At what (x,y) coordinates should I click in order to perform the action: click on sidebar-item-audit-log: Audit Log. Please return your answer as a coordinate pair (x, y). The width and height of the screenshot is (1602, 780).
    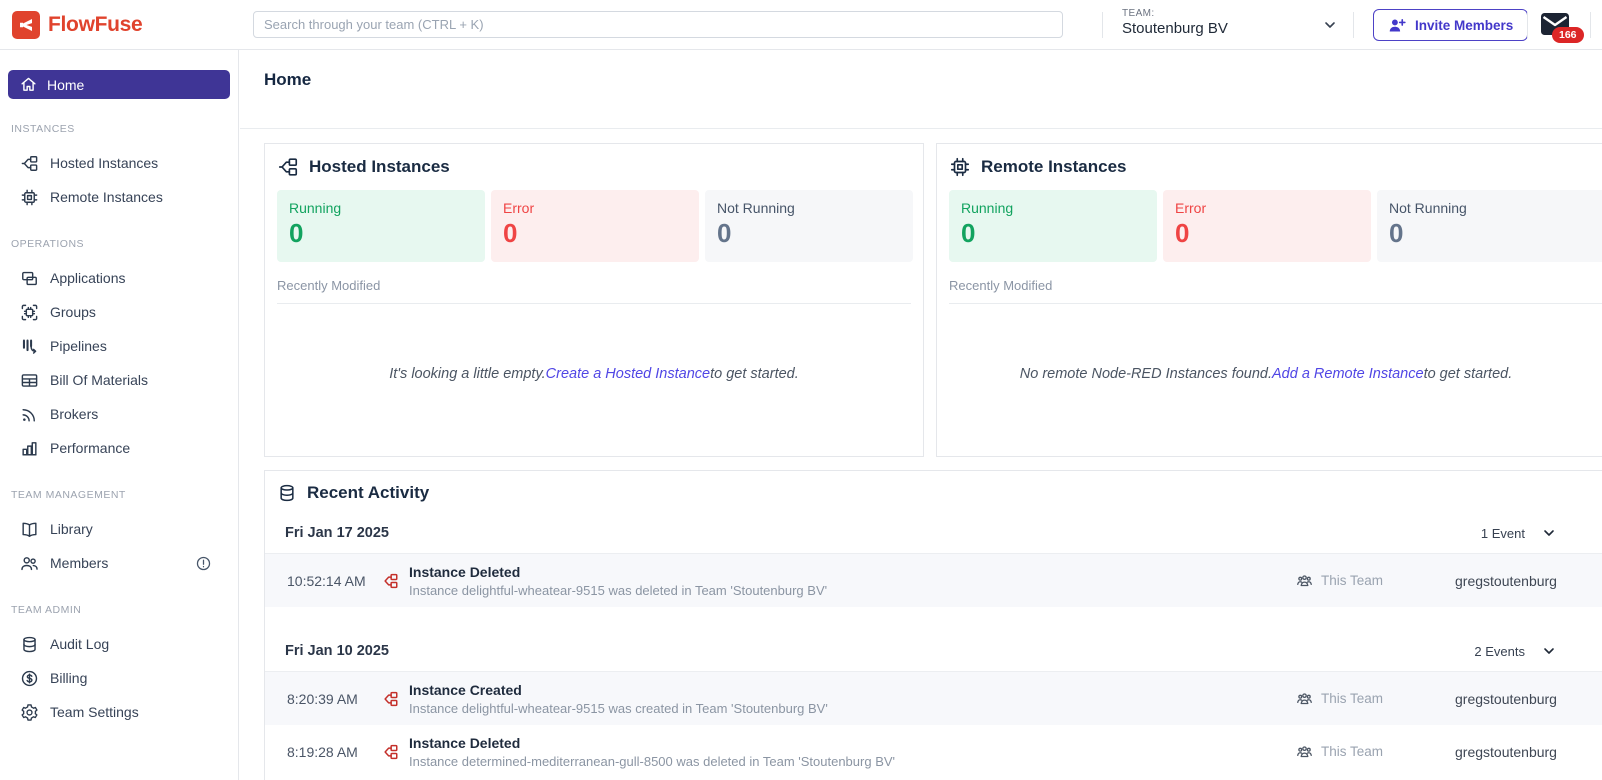
    Looking at the image, I should click on (119, 644).